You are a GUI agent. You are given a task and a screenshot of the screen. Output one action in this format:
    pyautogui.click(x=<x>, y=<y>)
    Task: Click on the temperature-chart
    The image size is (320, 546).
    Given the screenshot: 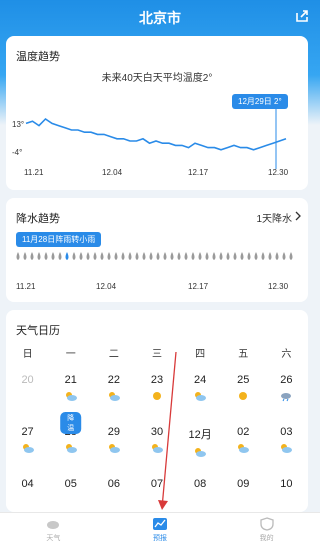 What is the action you would take?
    pyautogui.click(x=157, y=131)
    